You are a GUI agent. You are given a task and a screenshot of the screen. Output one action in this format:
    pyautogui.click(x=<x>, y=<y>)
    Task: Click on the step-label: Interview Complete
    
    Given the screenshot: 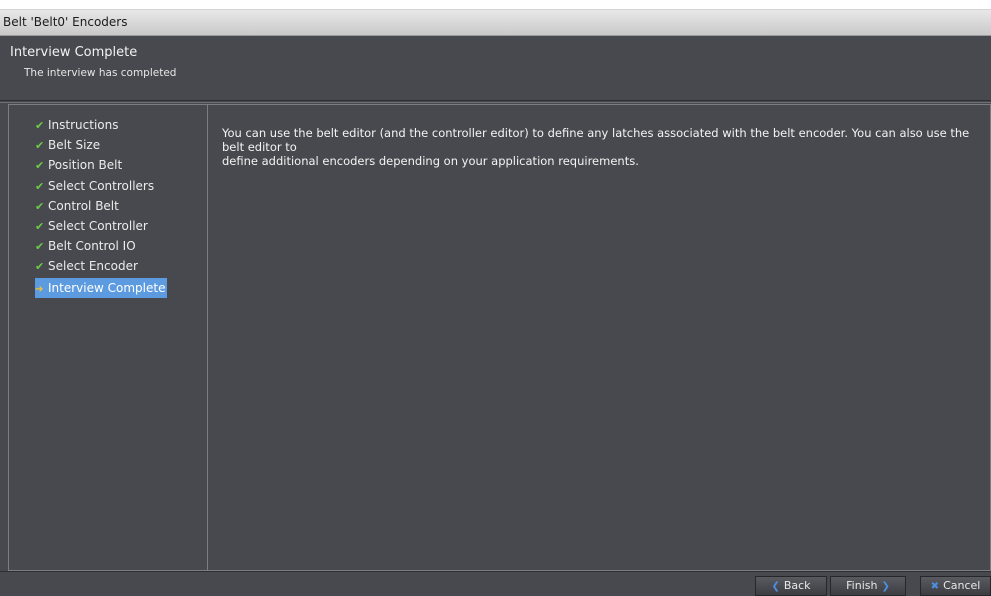 What is the action you would take?
    pyautogui.click(x=107, y=287)
    